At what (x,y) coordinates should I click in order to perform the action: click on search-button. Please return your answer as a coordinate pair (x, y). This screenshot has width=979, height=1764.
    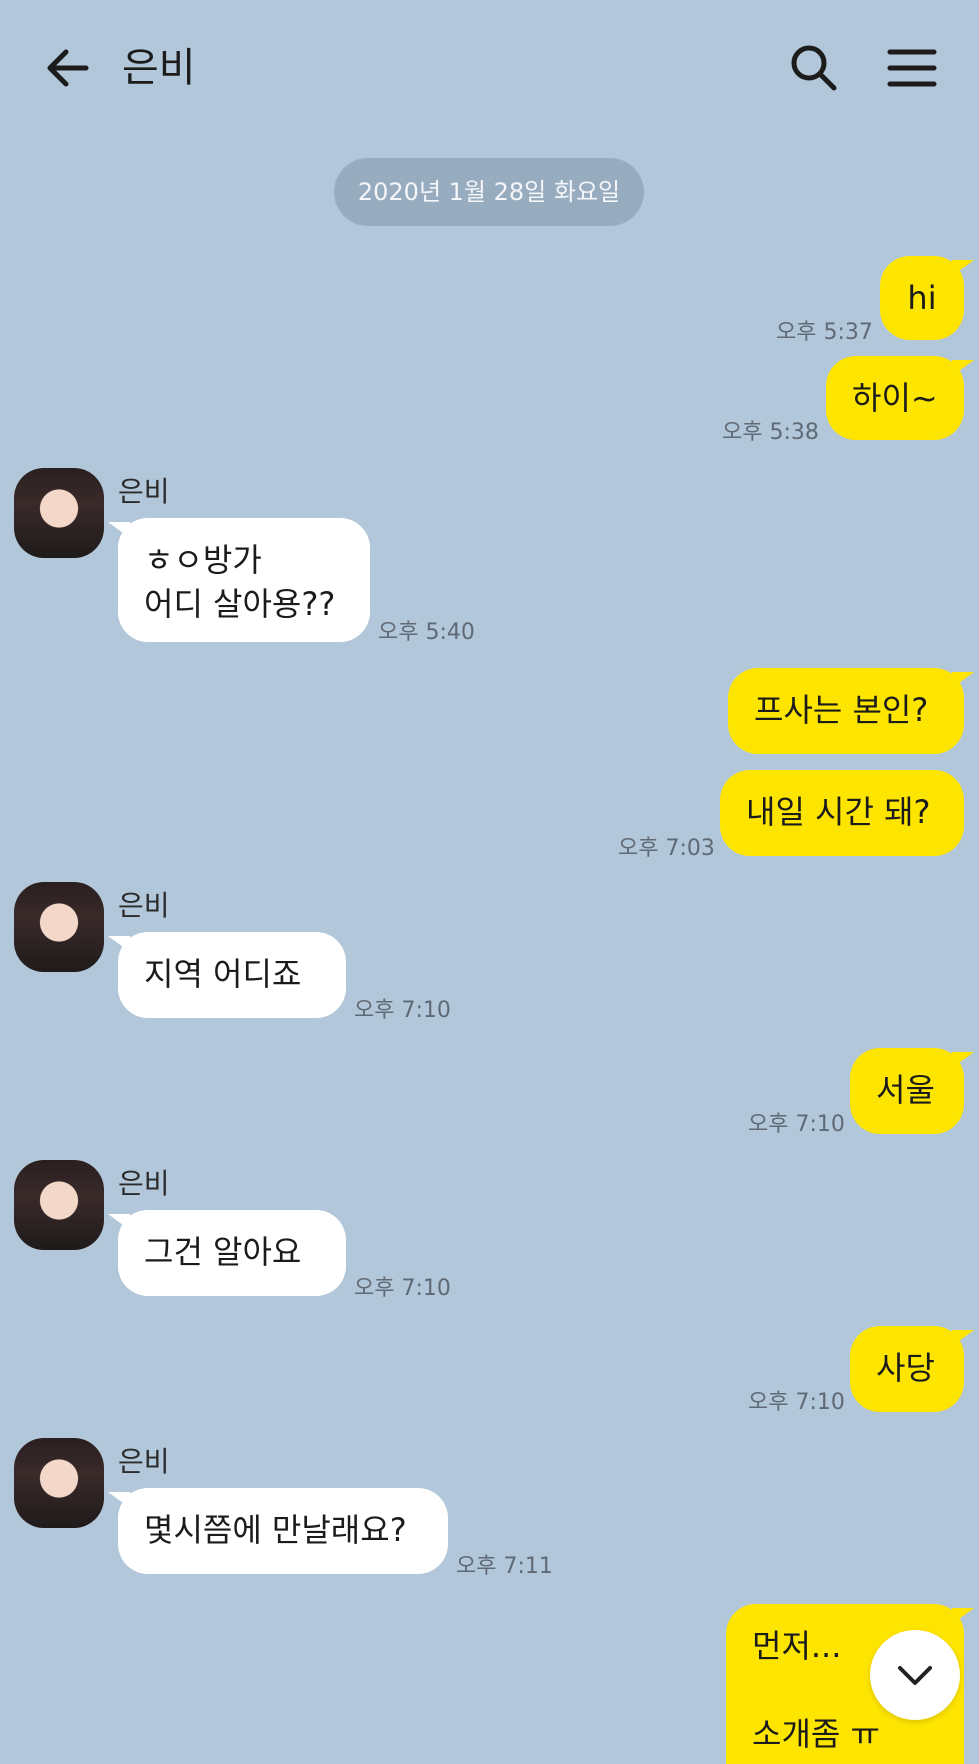
    Looking at the image, I should click on (814, 68).